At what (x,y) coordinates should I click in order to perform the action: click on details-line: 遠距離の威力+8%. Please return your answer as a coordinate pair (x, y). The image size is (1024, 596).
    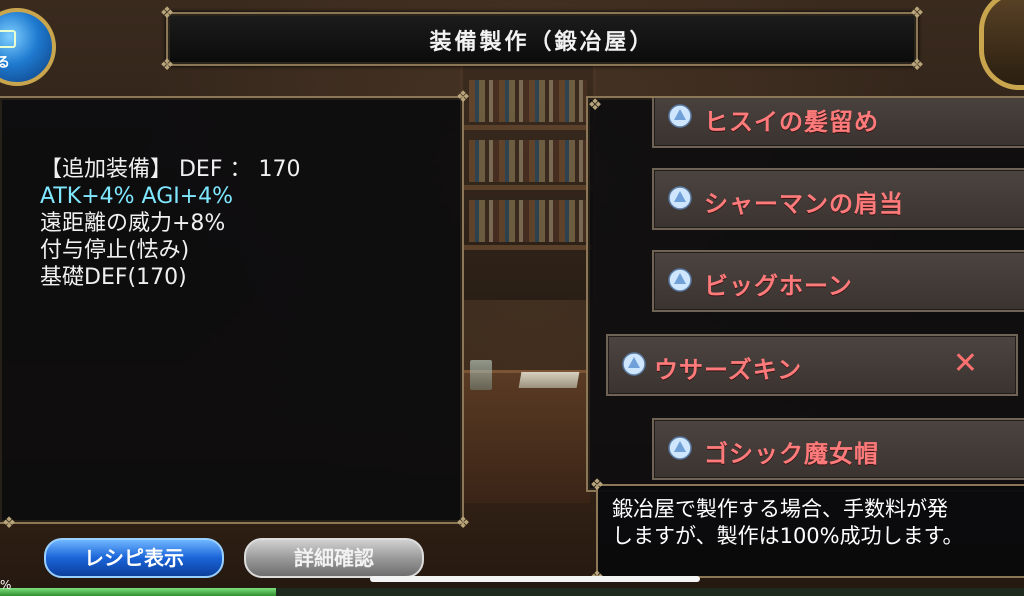
    Looking at the image, I should click on (133, 223).